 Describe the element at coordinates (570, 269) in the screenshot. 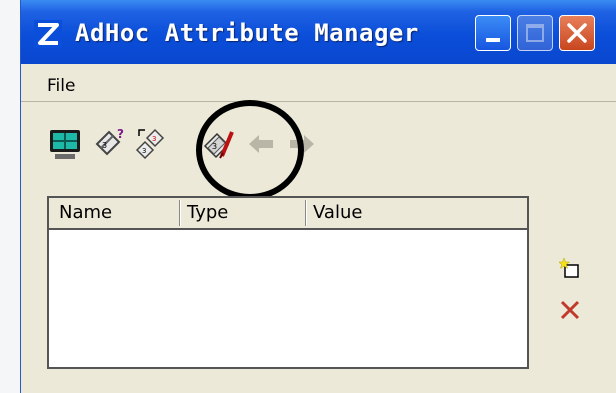

I see `new-attribute-icon` at that location.